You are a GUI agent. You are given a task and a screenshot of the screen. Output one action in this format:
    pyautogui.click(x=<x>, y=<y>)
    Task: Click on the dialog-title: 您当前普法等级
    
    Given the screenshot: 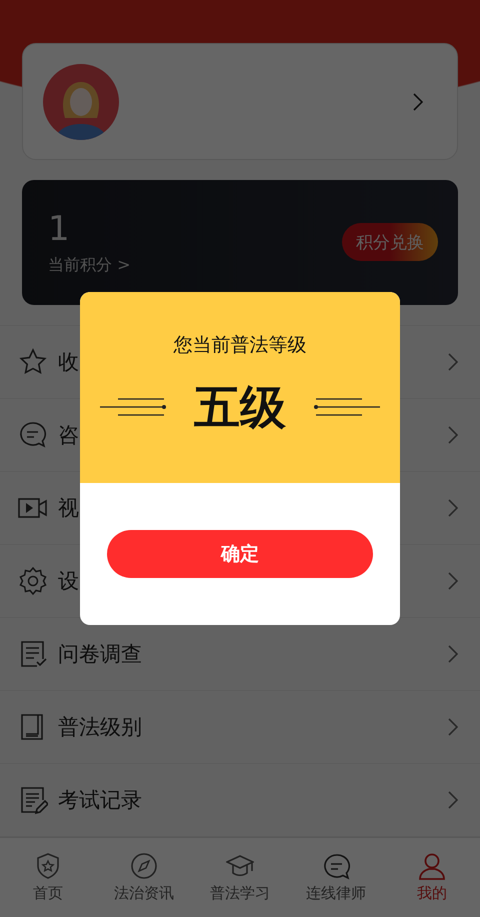 What is the action you would take?
    pyautogui.click(x=240, y=345)
    